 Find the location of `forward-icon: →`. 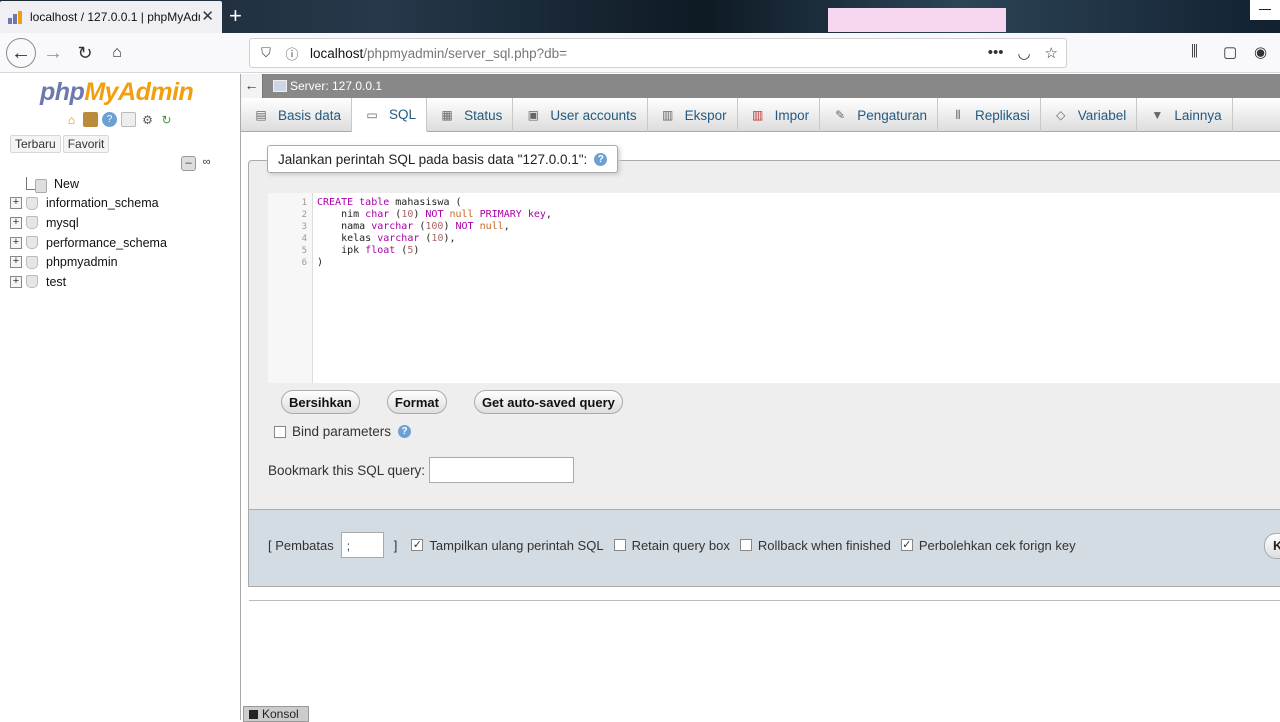

forward-icon: → is located at coordinates (53, 53).